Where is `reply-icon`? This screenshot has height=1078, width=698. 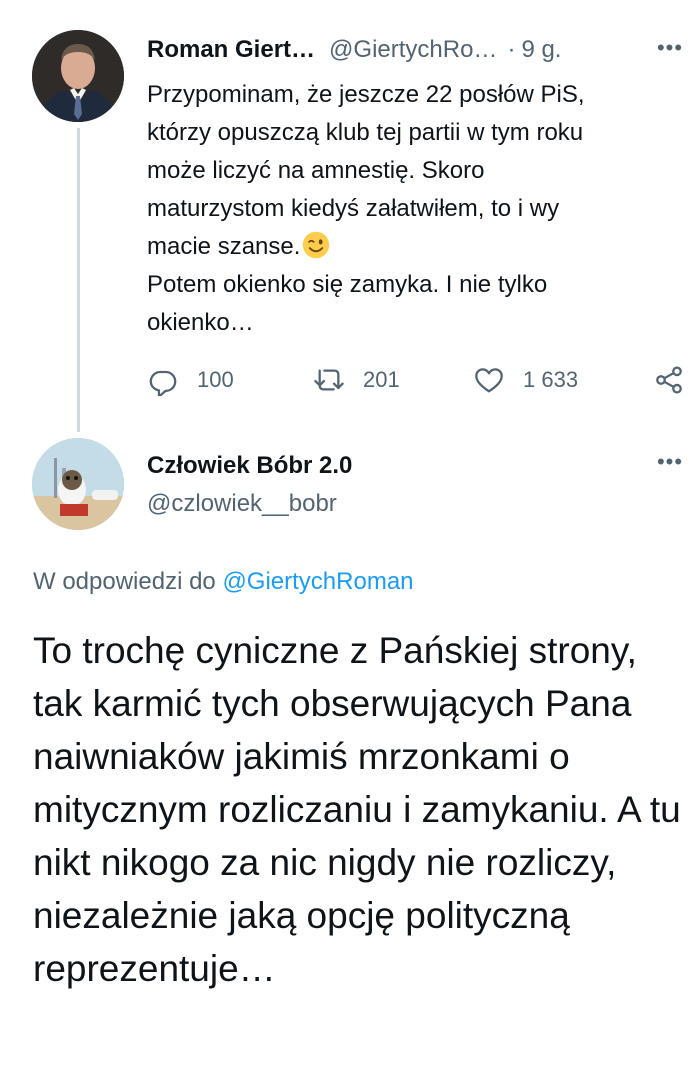 reply-icon is located at coordinates (163, 383).